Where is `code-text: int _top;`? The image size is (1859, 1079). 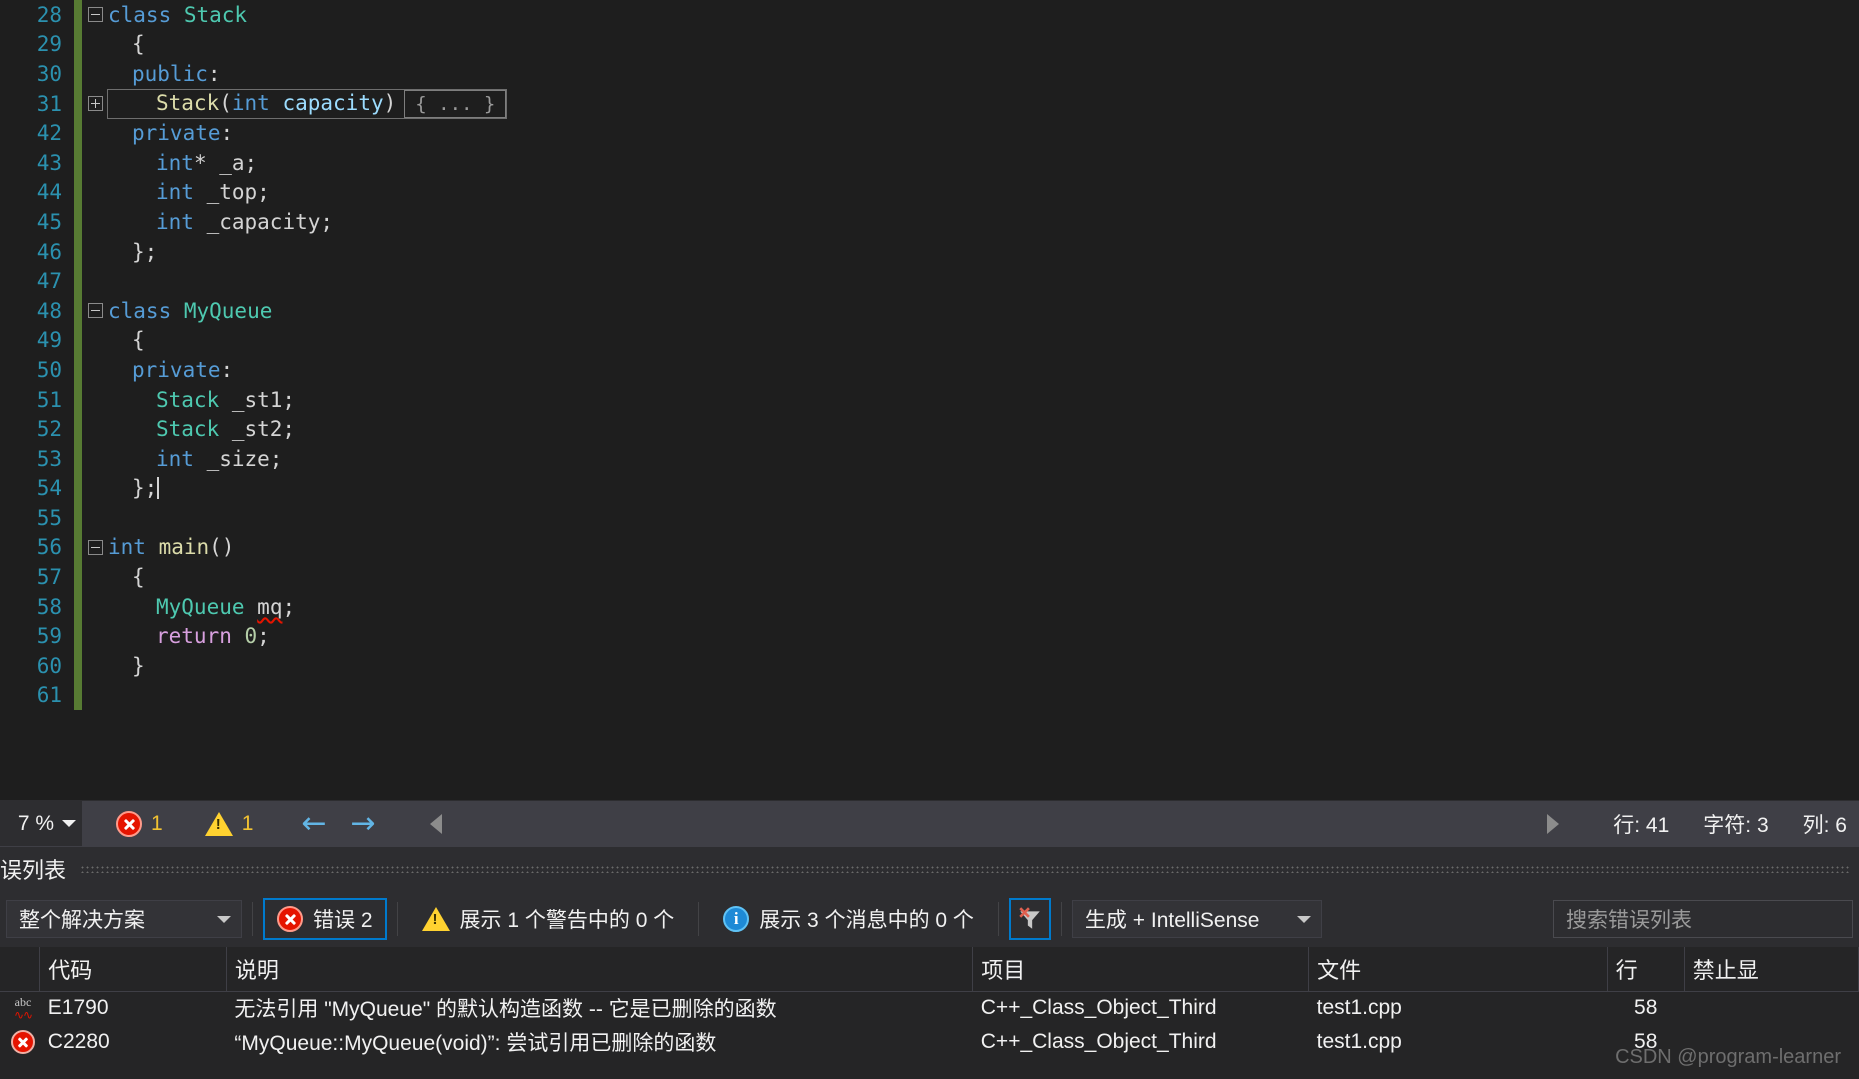
code-text: int _top; is located at coordinates (189, 192).